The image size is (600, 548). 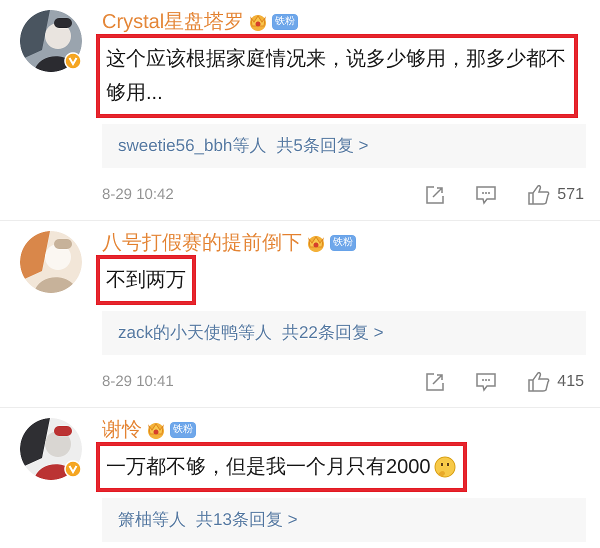 I want to click on replies-panel: sweetie56_bbh等人 共5条回复 >, so click(x=344, y=146).